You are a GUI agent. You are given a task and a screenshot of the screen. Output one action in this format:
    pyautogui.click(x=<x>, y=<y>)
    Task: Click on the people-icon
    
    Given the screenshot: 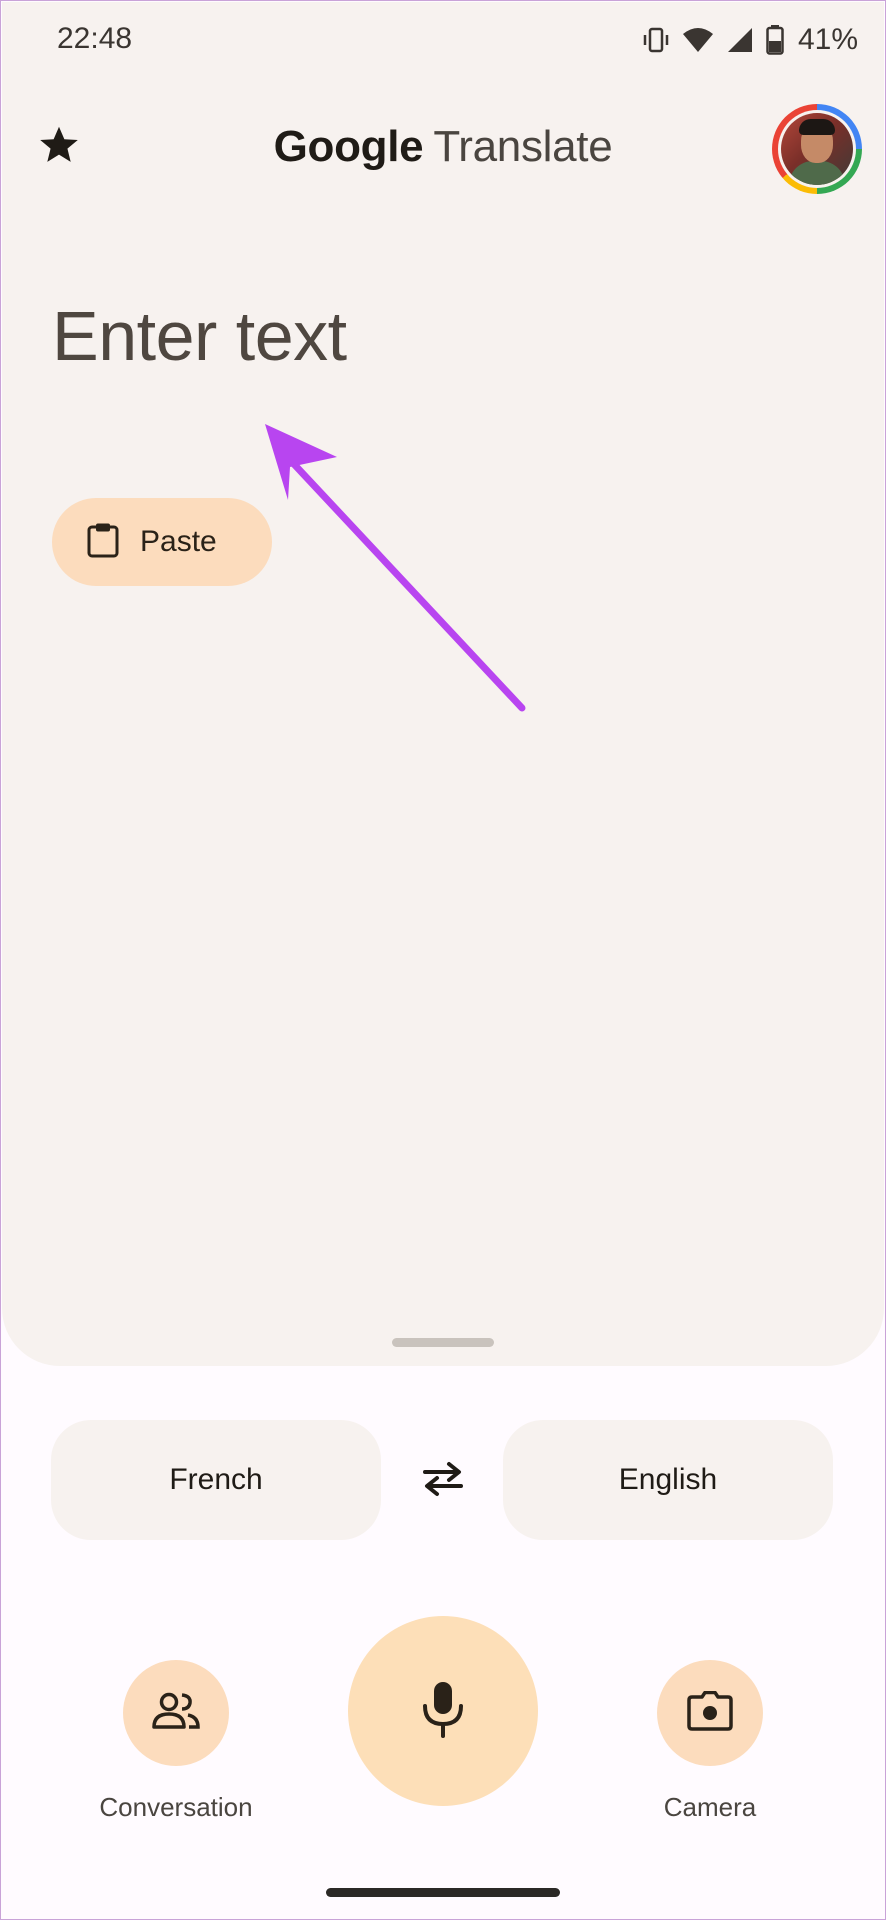 What is the action you would take?
    pyautogui.click(x=176, y=1713)
    